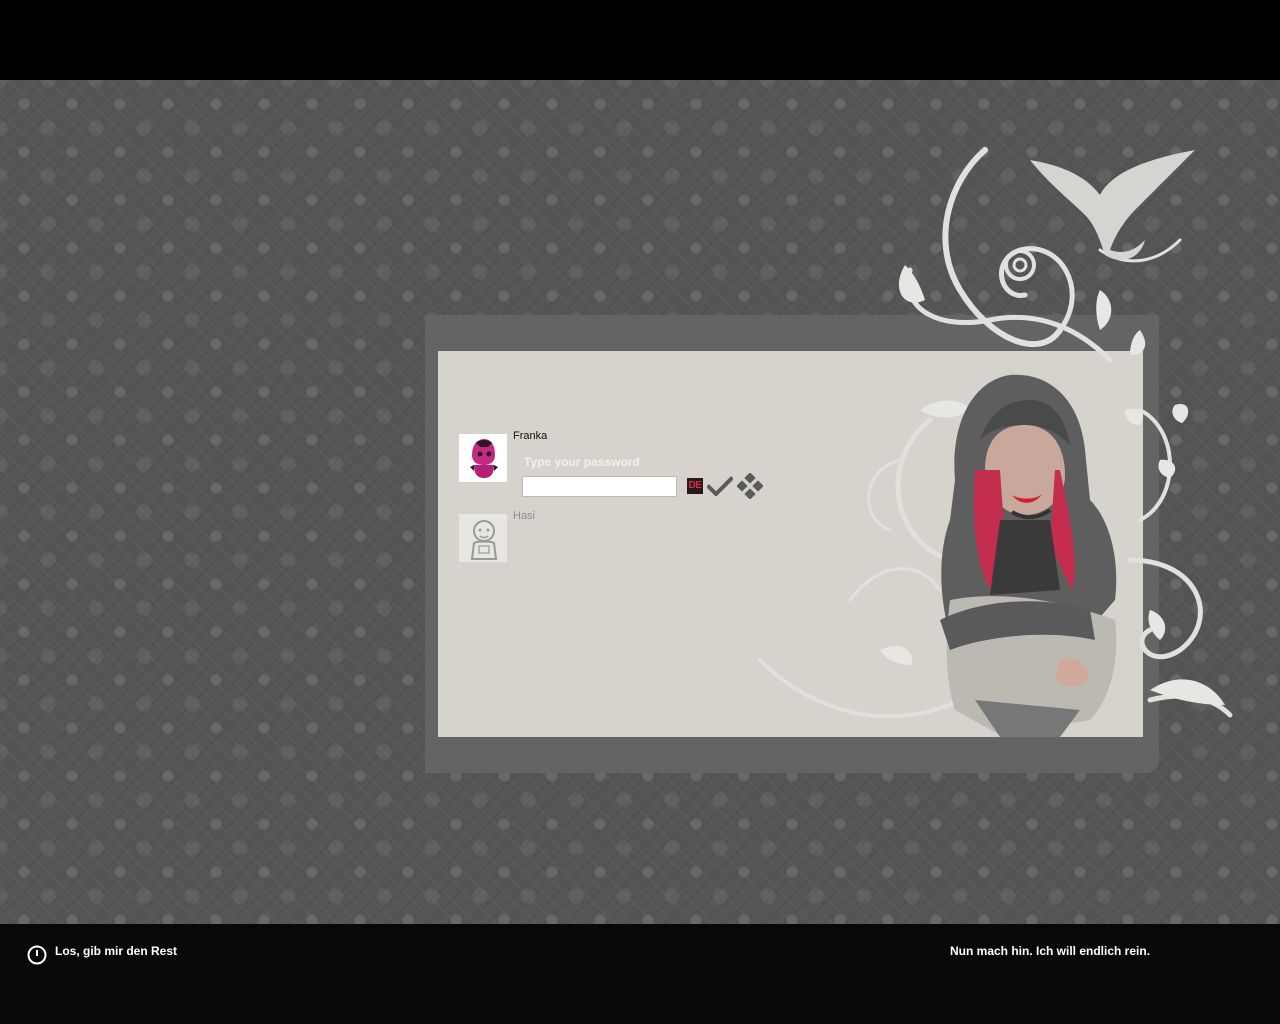 The image size is (1280, 1024). Describe the element at coordinates (599, 486) in the screenshot. I see `password-input` at that location.